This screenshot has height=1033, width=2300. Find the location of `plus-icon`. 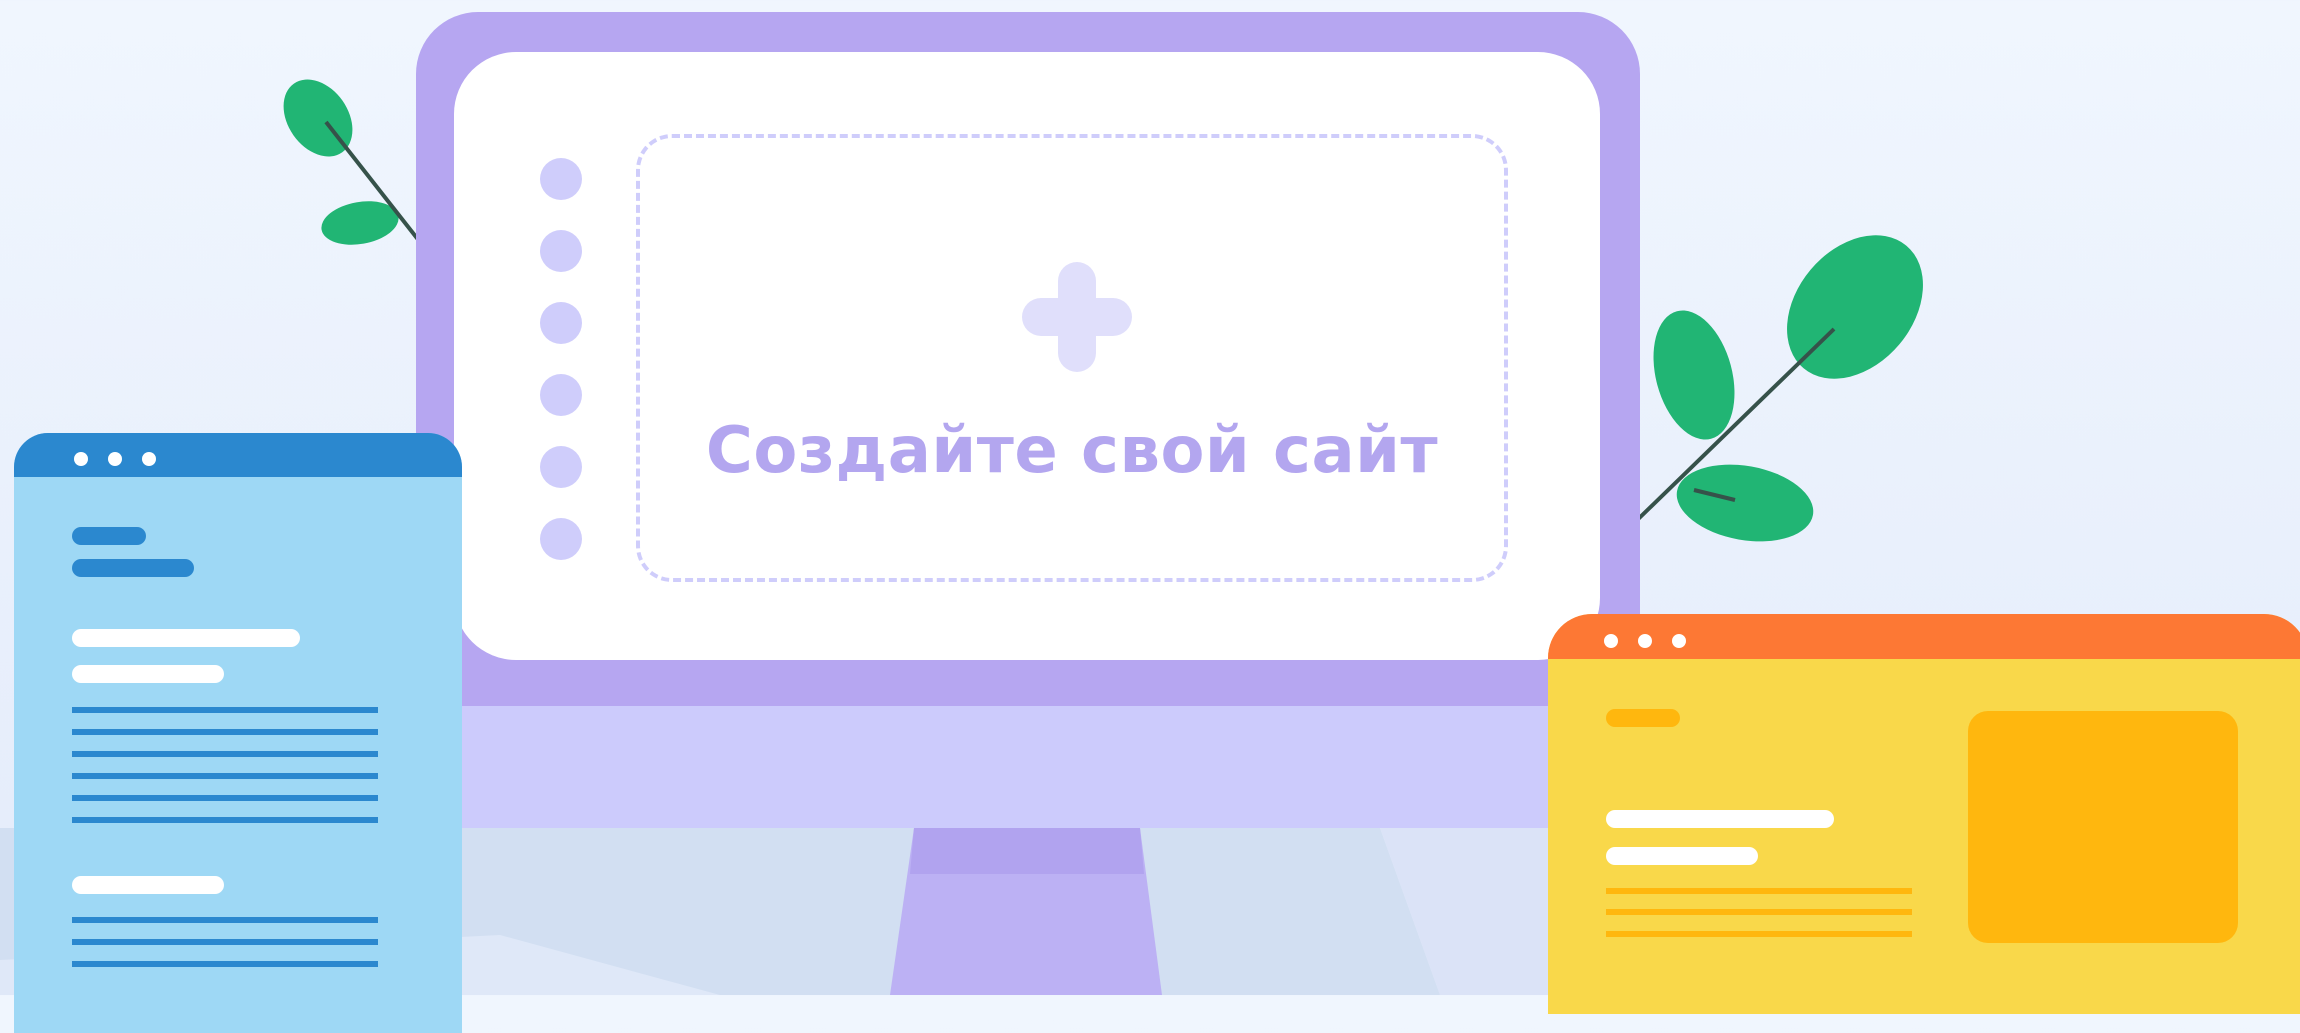

plus-icon is located at coordinates (1077, 317).